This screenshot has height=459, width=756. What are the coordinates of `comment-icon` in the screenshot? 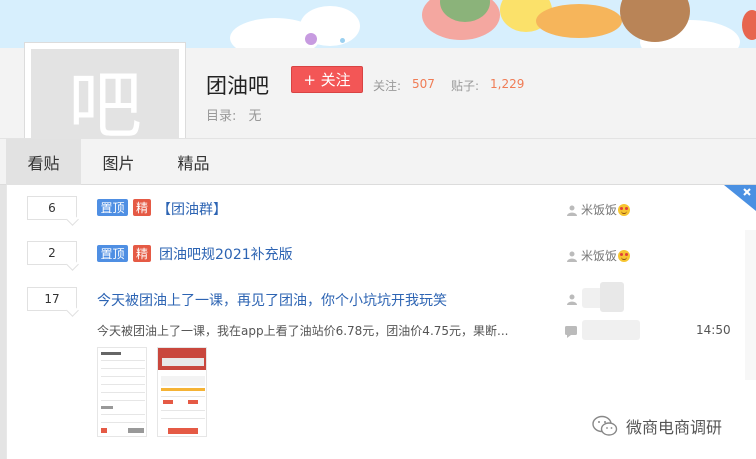 It's located at (571, 332).